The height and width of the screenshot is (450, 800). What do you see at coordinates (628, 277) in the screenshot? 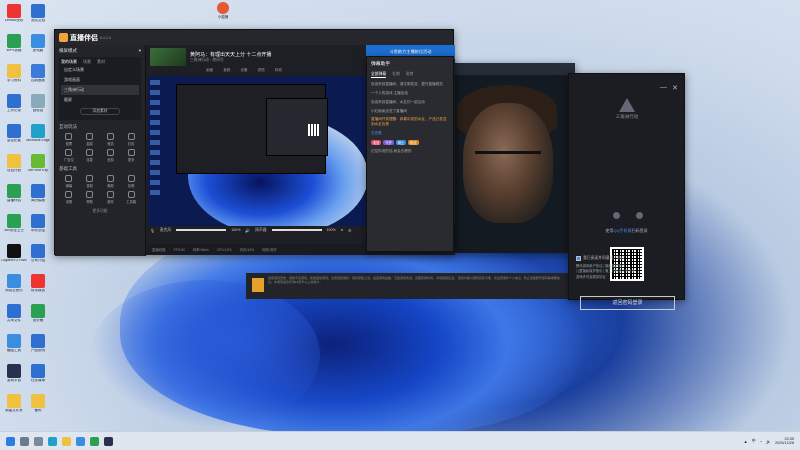
I see `agreement-link: 游戏许可及服务协议` at bounding box center [628, 277].